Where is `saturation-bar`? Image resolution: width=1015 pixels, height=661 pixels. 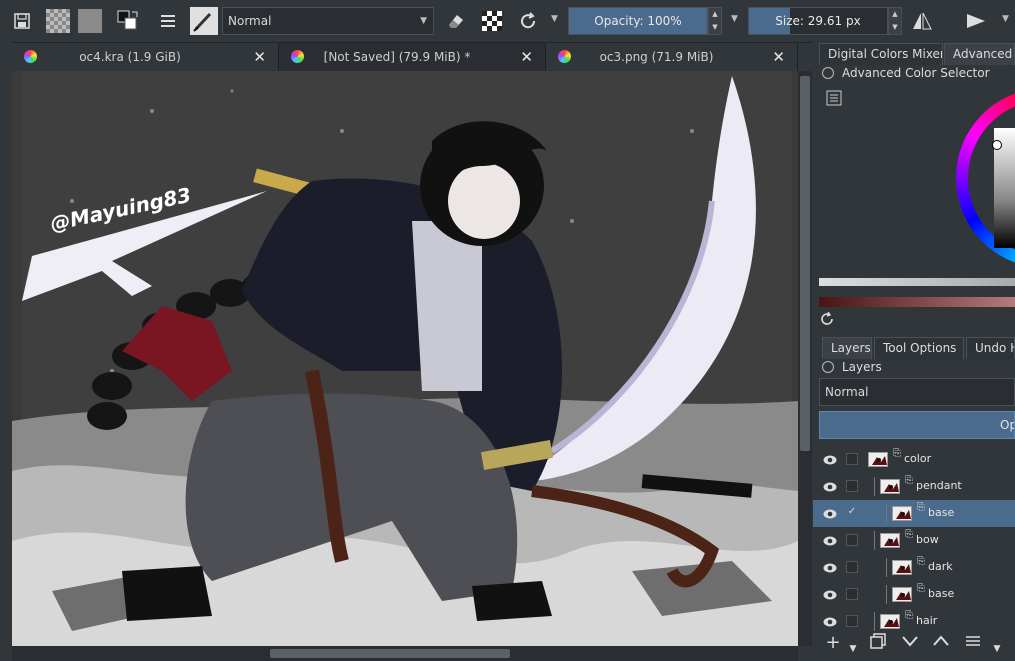
saturation-bar is located at coordinates (917, 302).